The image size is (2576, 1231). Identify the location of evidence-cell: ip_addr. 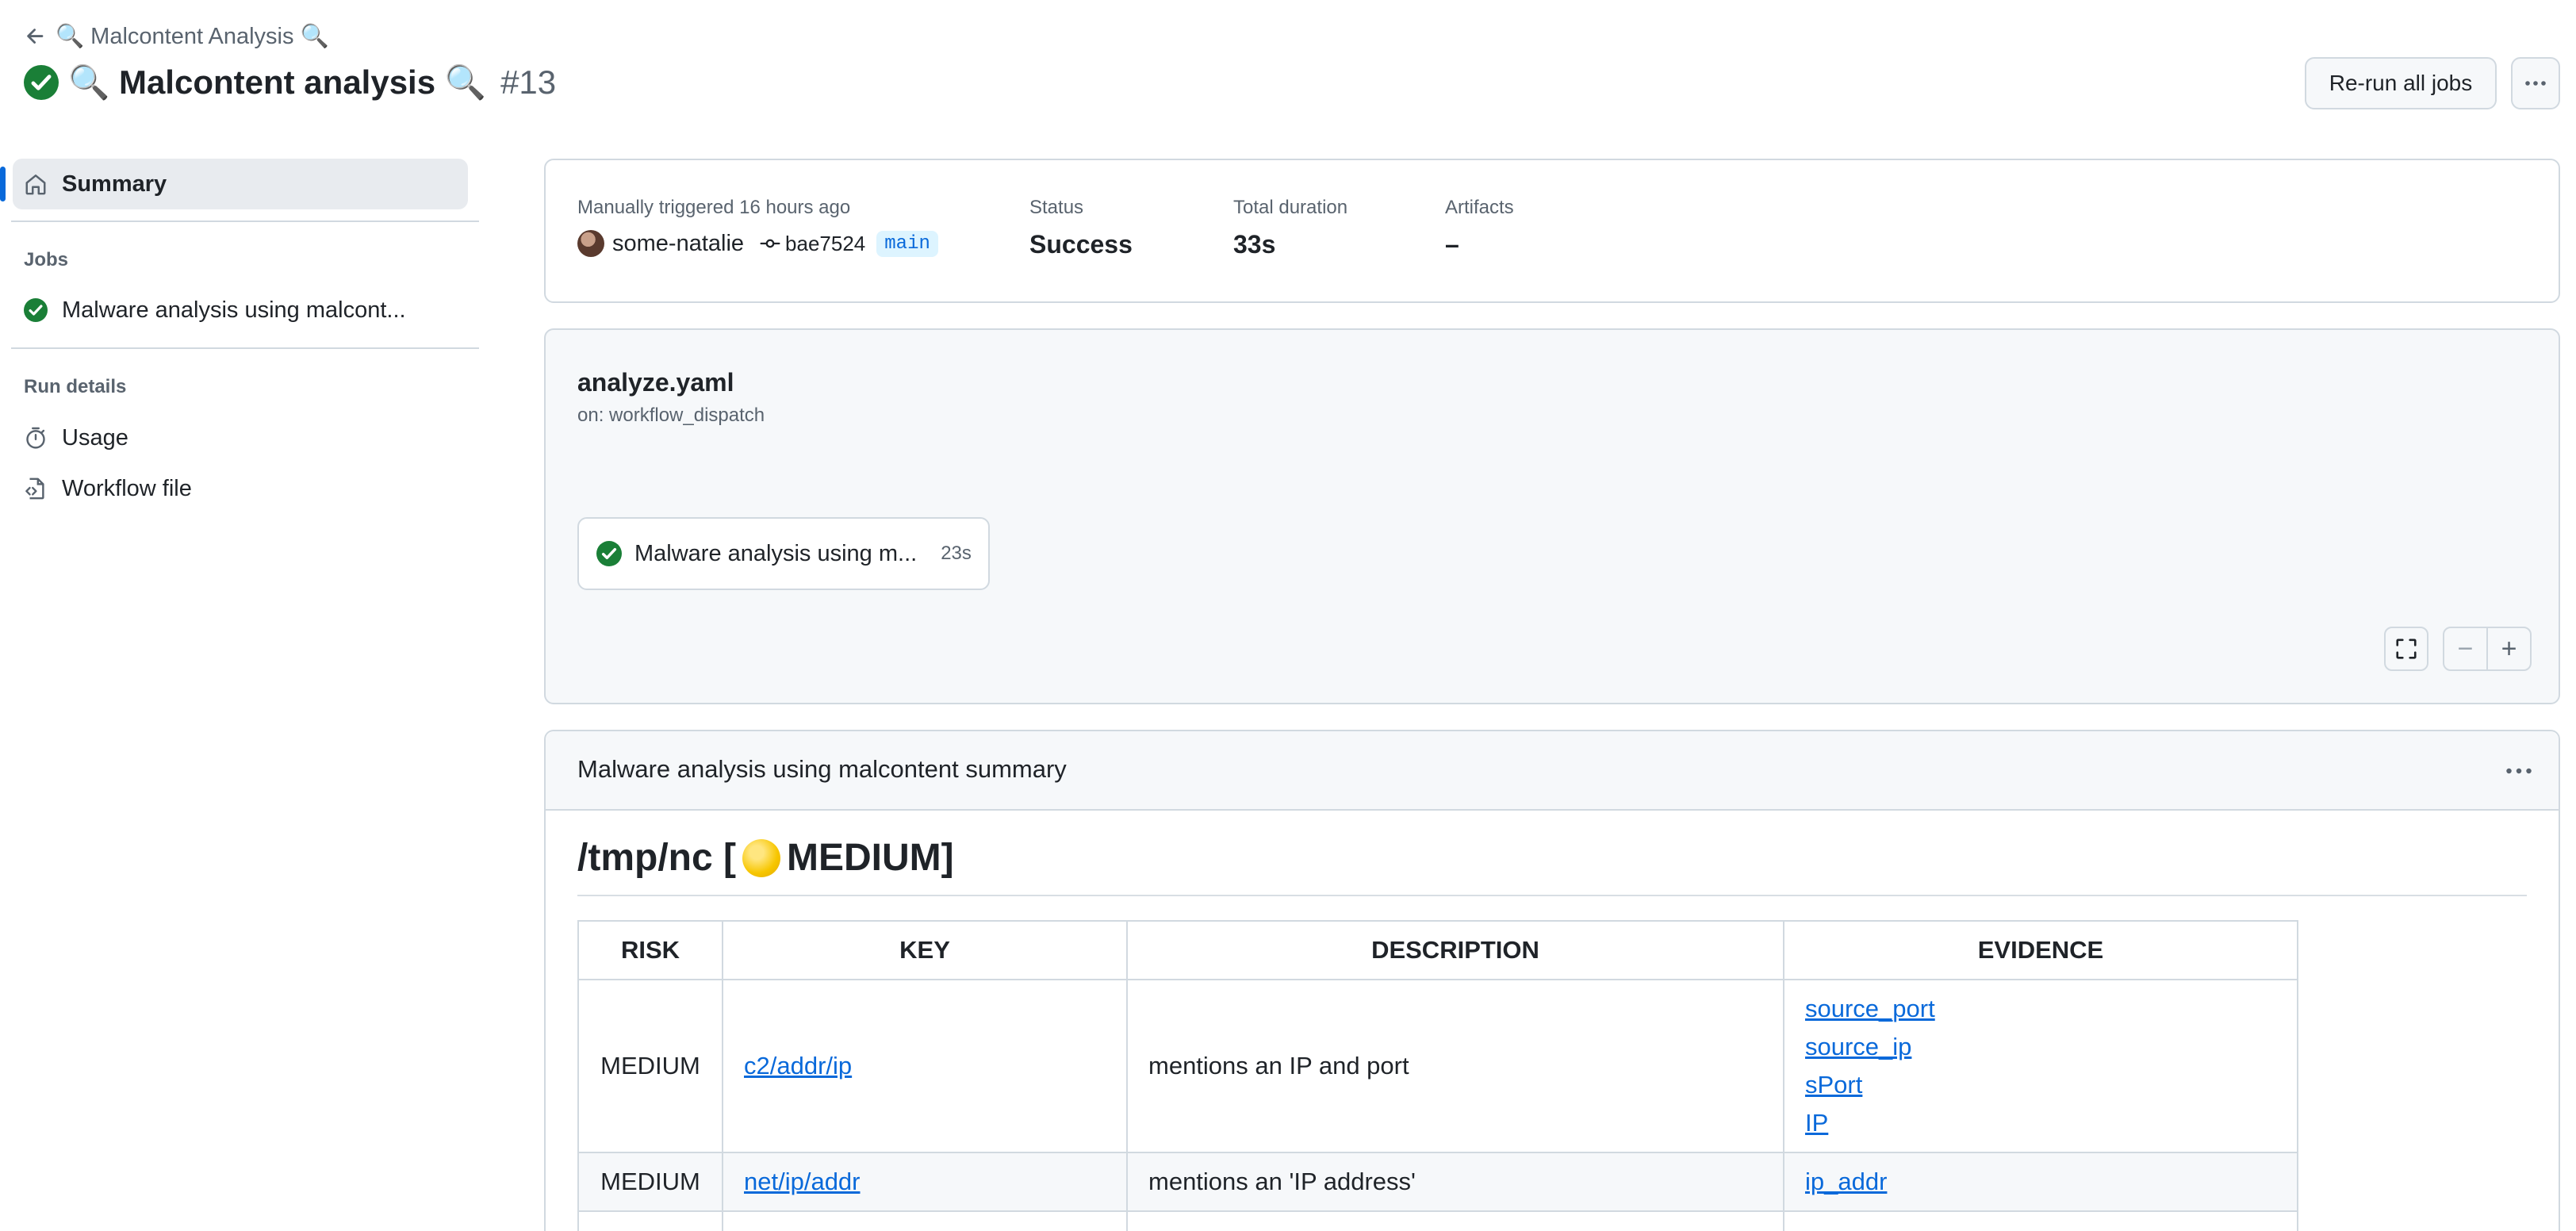
(2040, 1182).